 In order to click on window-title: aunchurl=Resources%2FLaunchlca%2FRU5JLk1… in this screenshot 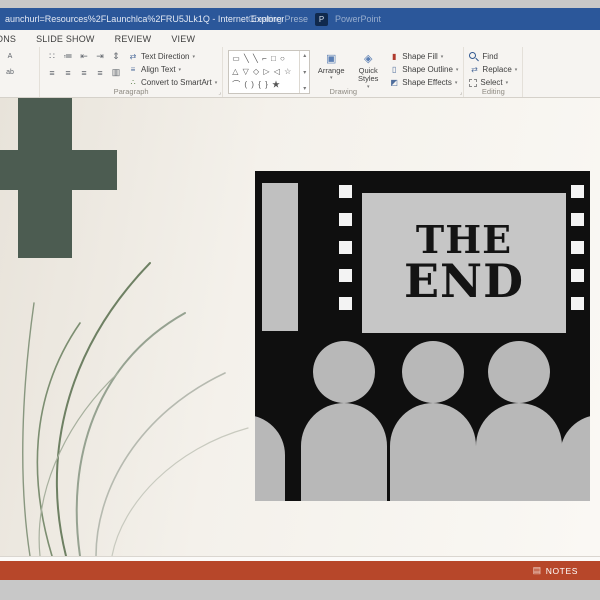, I will do `click(145, 19)`.